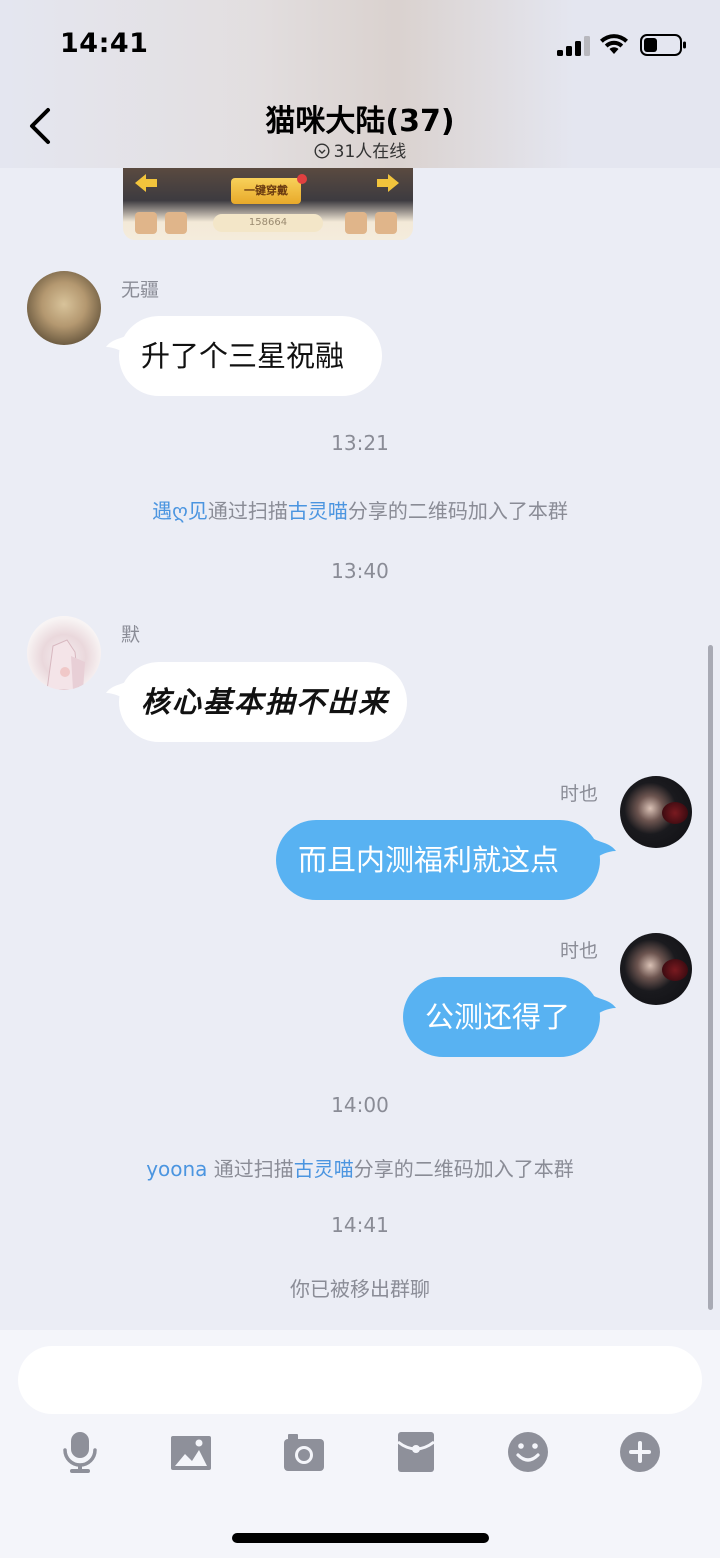 The height and width of the screenshot is (1558, 720). I want to click on home-indicator, so click(360, 1538).